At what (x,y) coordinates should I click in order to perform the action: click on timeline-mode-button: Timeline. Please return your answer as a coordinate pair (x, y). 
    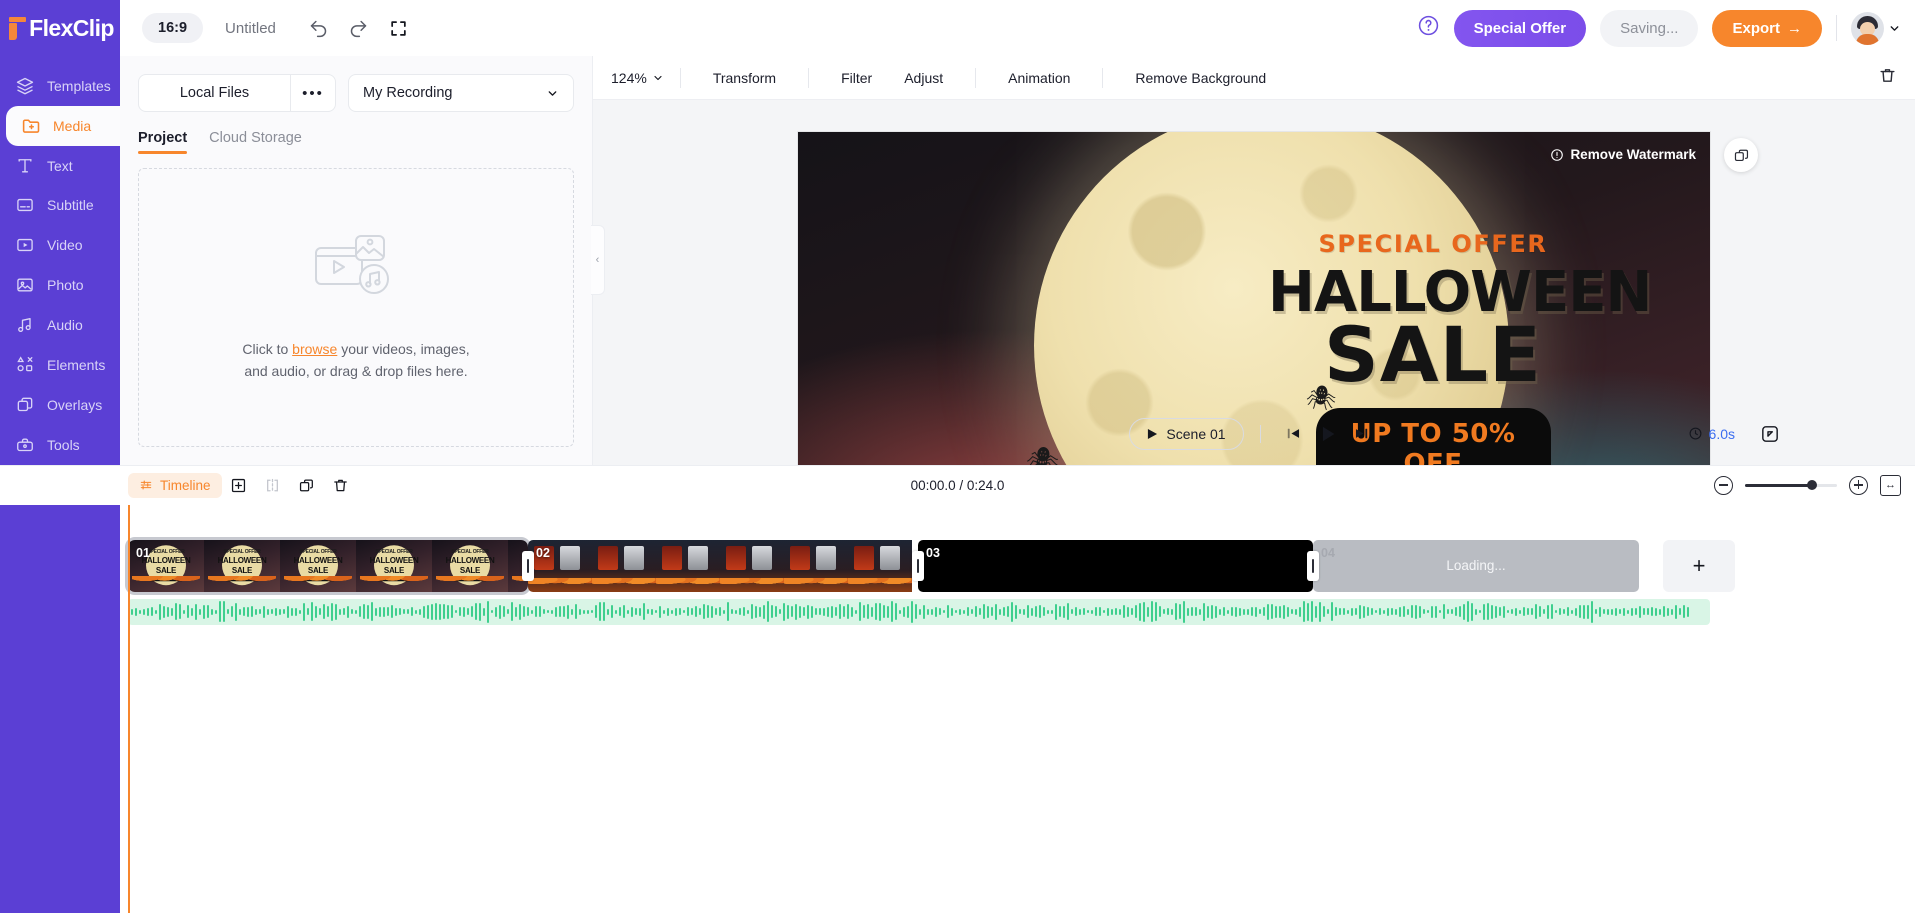
    Looking at the image, I should click on (175, 485).